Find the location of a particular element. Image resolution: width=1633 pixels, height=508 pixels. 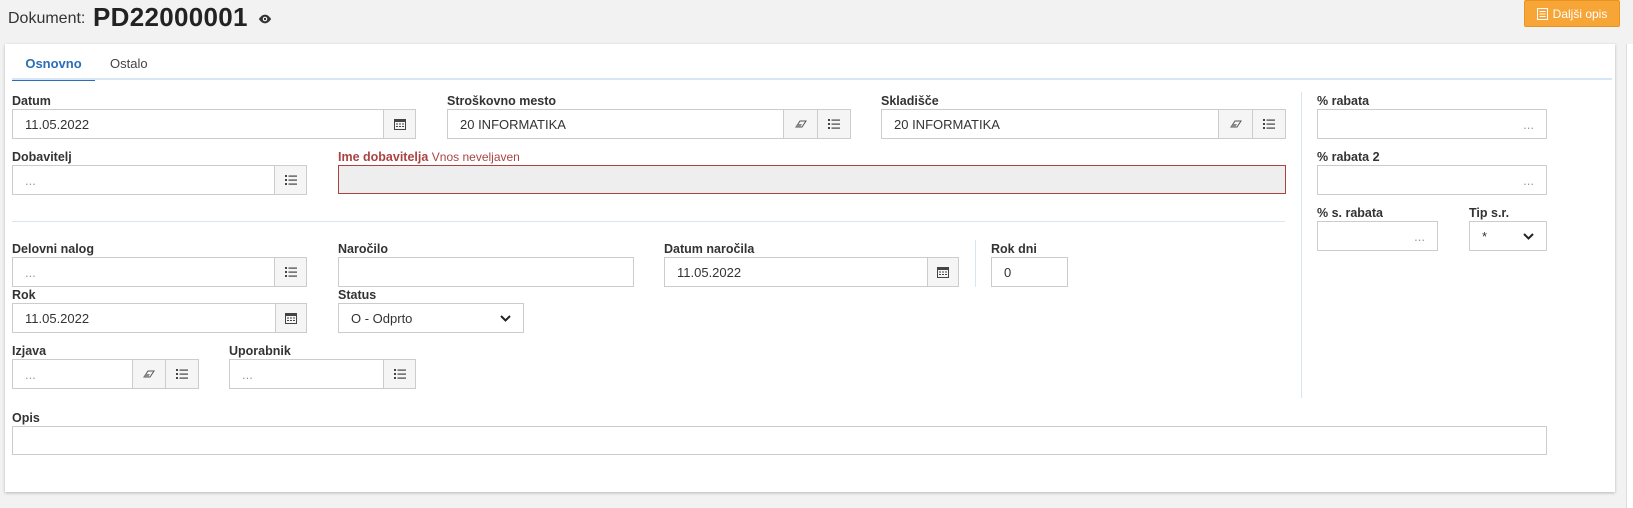

status-label: Status is located at coordinates (357, 295).